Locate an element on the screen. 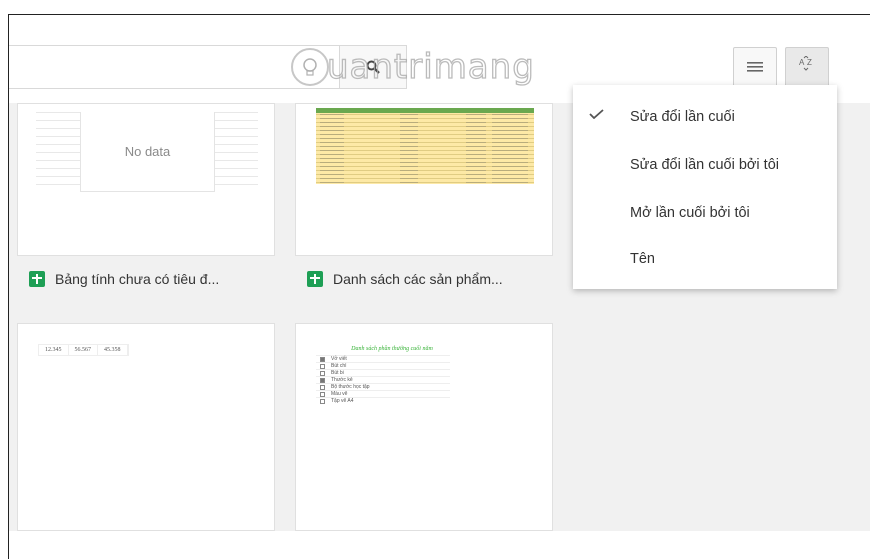 This screenshot has height=559, width=870. checklist-item: Màu vẽ is located at coordinates (339, 394).